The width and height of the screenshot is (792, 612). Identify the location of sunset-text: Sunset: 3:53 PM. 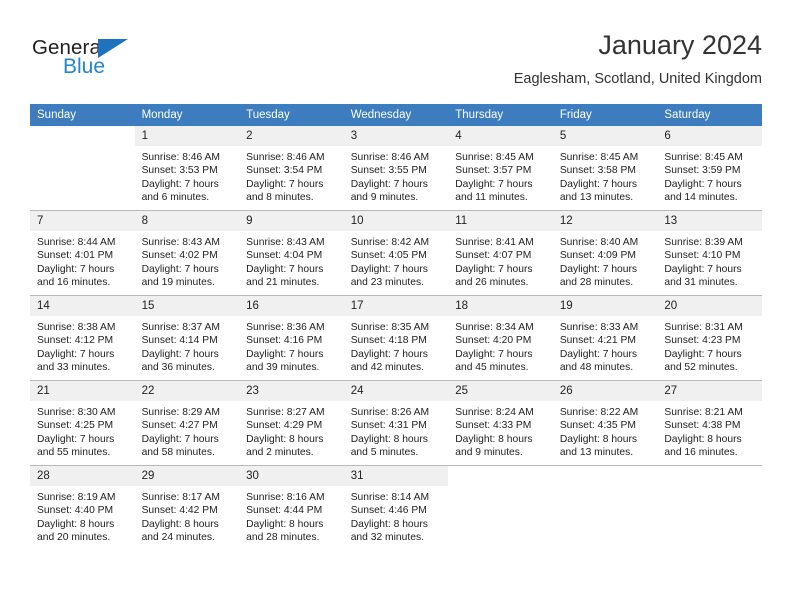
(179, 171).